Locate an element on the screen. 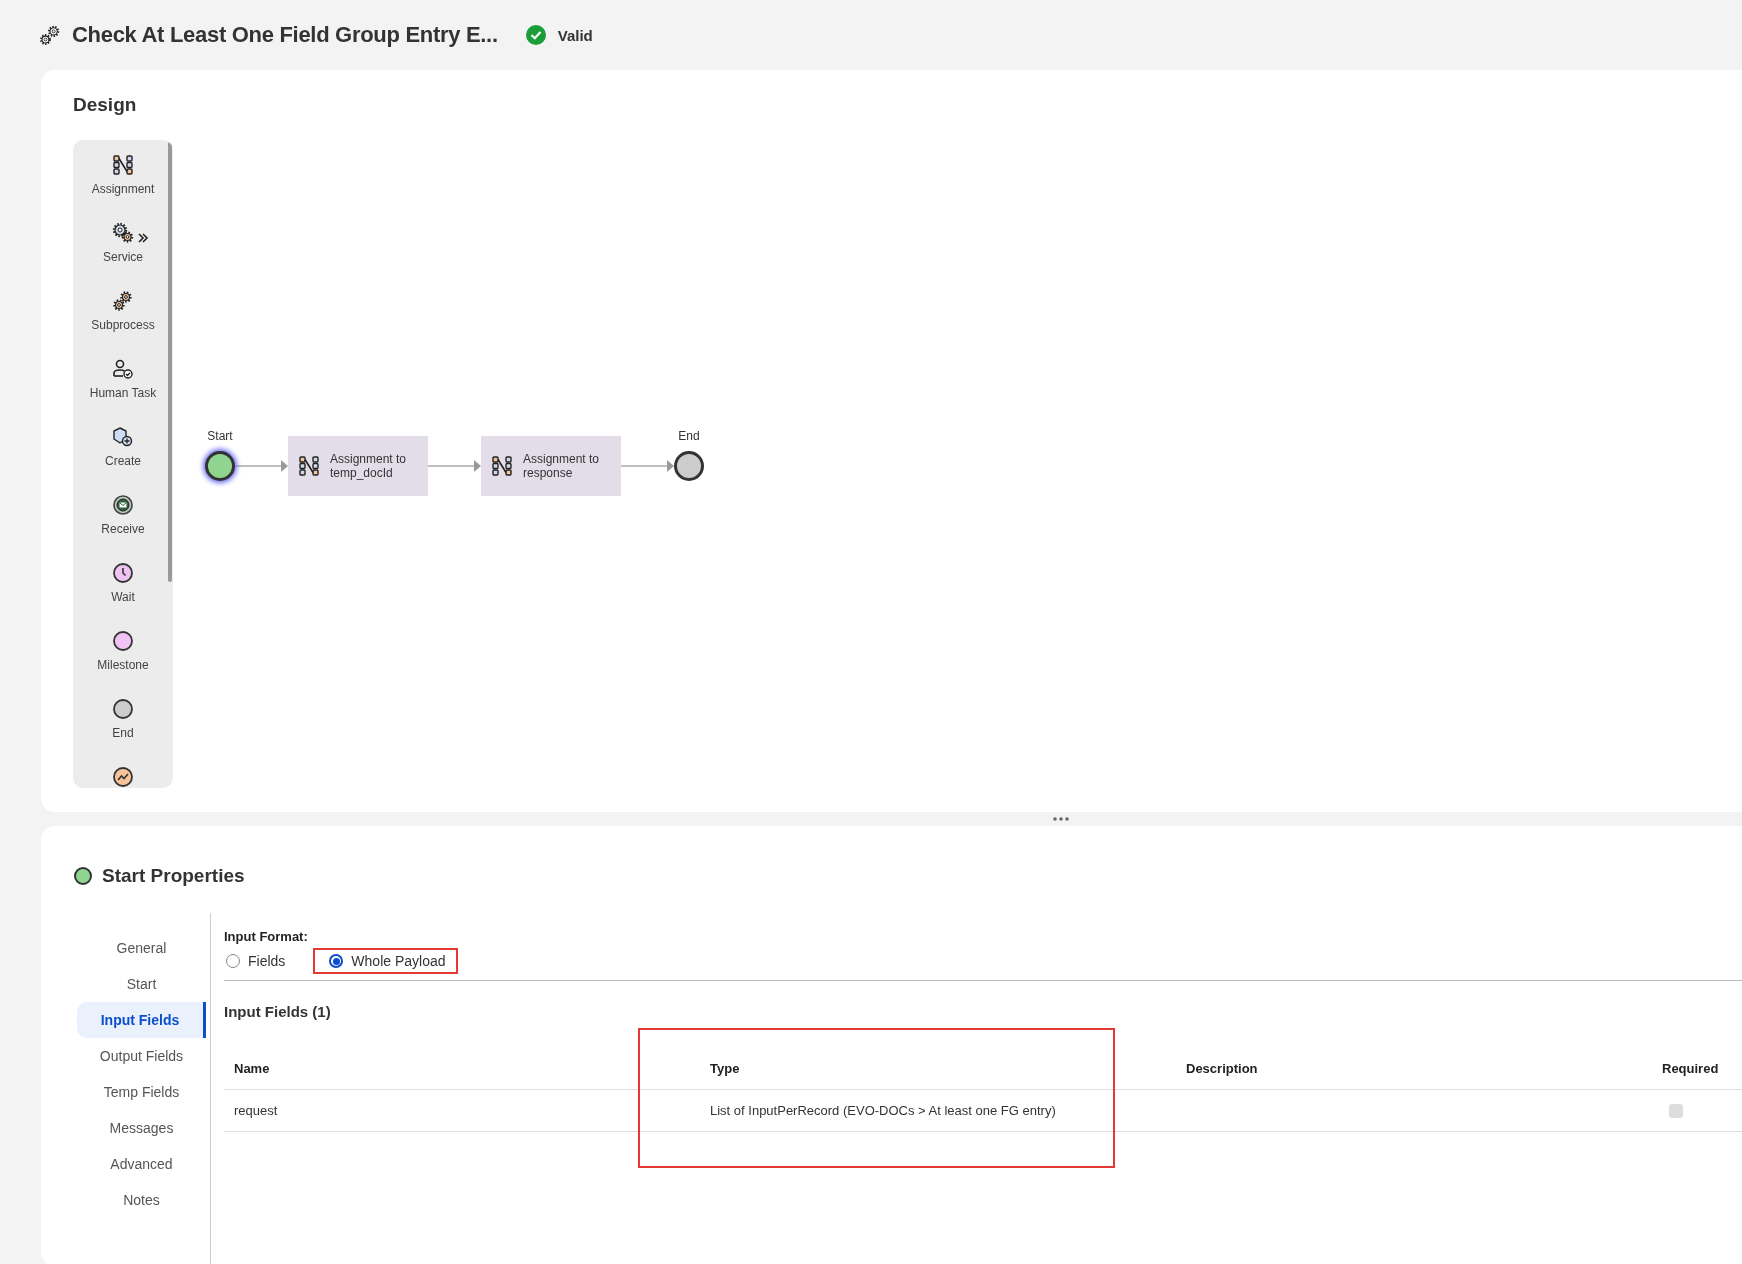 Image resolution: width=1742 pixels, height=1264 pixels. required-checkbox is located at coordinates (1676, 1110).